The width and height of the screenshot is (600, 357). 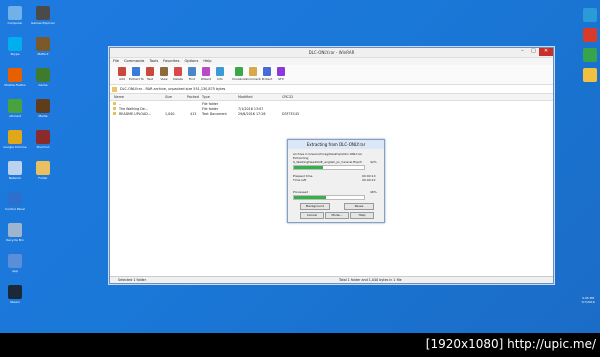 What do you see at coordinates (245, 97) in the screenshot?
I see `column-header-modified: Modified` at bounding box center [245, 97].